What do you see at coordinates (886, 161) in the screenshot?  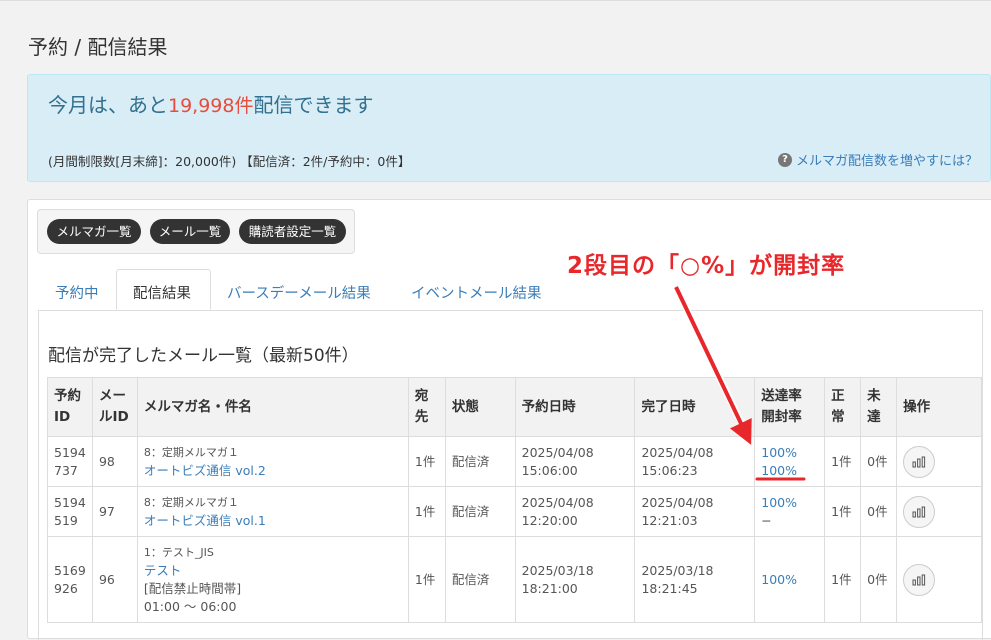 I see `increase-quota-label: メルマガ配信数を増やすには？` at bounding box center [886, 161].